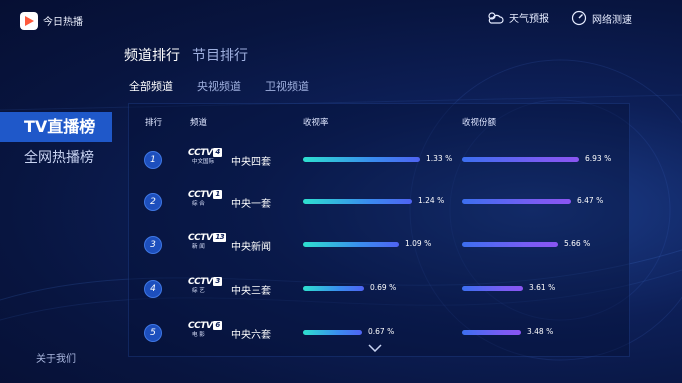  Describe the element at coordinates (56, 158) in the screenshot. I see `sidebar-item-web-hot: 全网热播榜` at that location.